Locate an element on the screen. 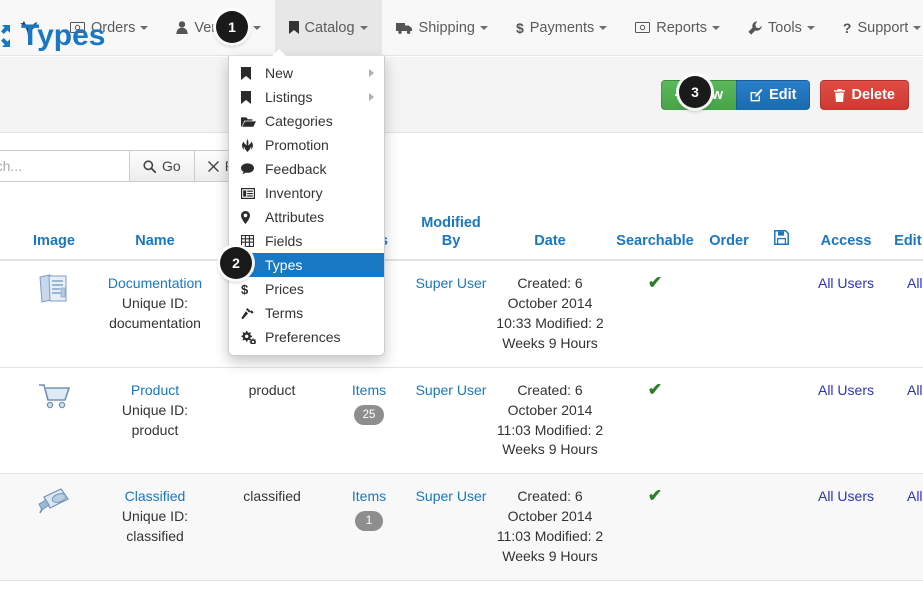  menu-item-attributes: Attributes is located at coordinates (306, 217).